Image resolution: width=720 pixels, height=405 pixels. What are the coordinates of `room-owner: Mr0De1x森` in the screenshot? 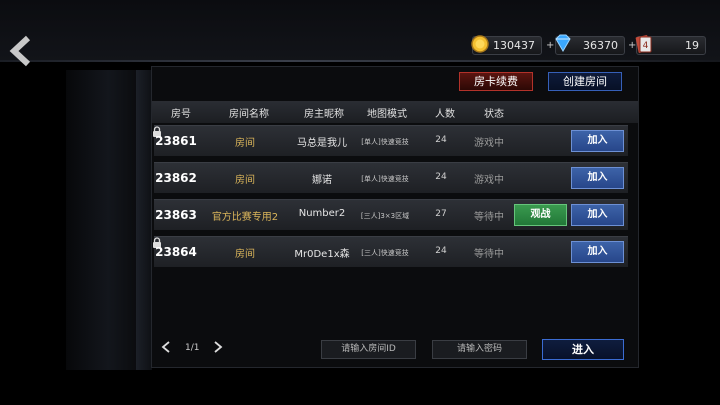 It's located at (322, 254).